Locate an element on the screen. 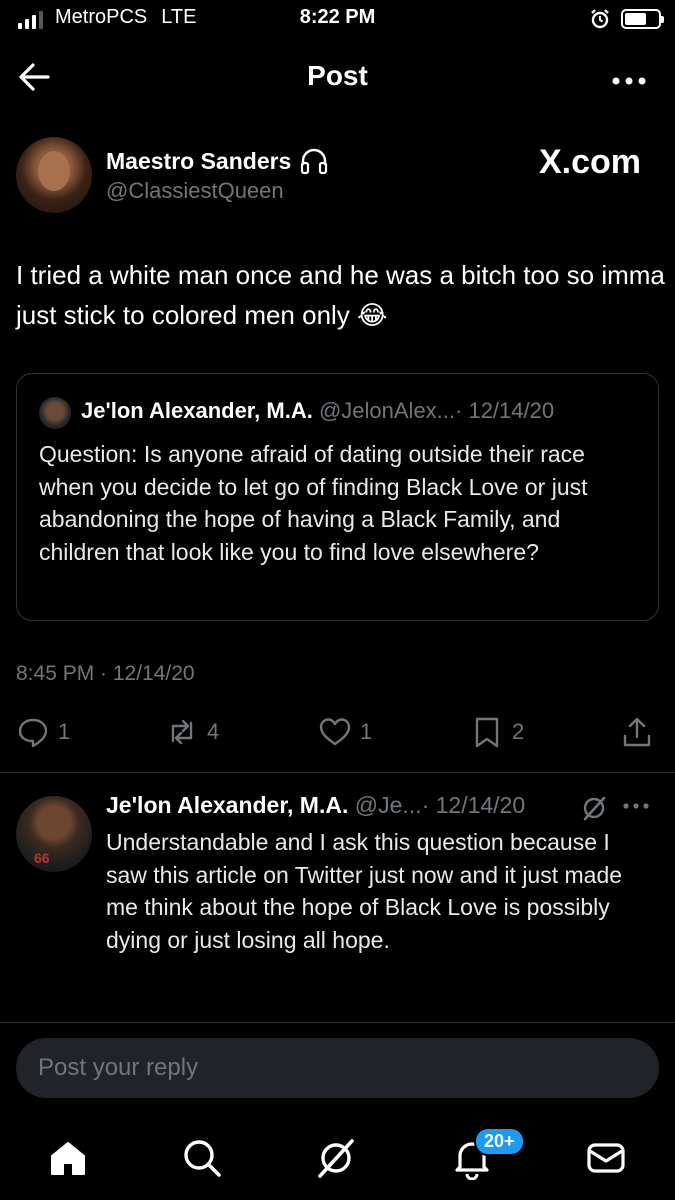 Image resolution: width=675 pixels, height=1200 pixels. page-title: Post is located at coordinates (337, 75).